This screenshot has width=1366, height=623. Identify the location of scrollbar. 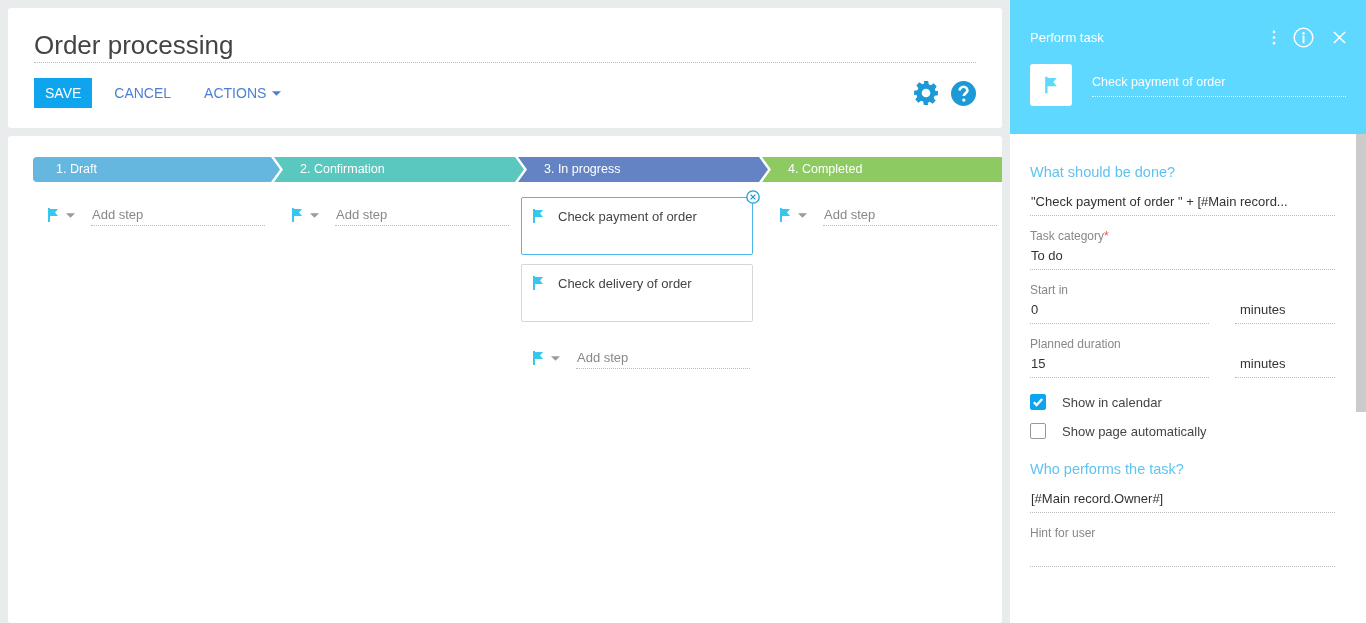
(1361, 273).